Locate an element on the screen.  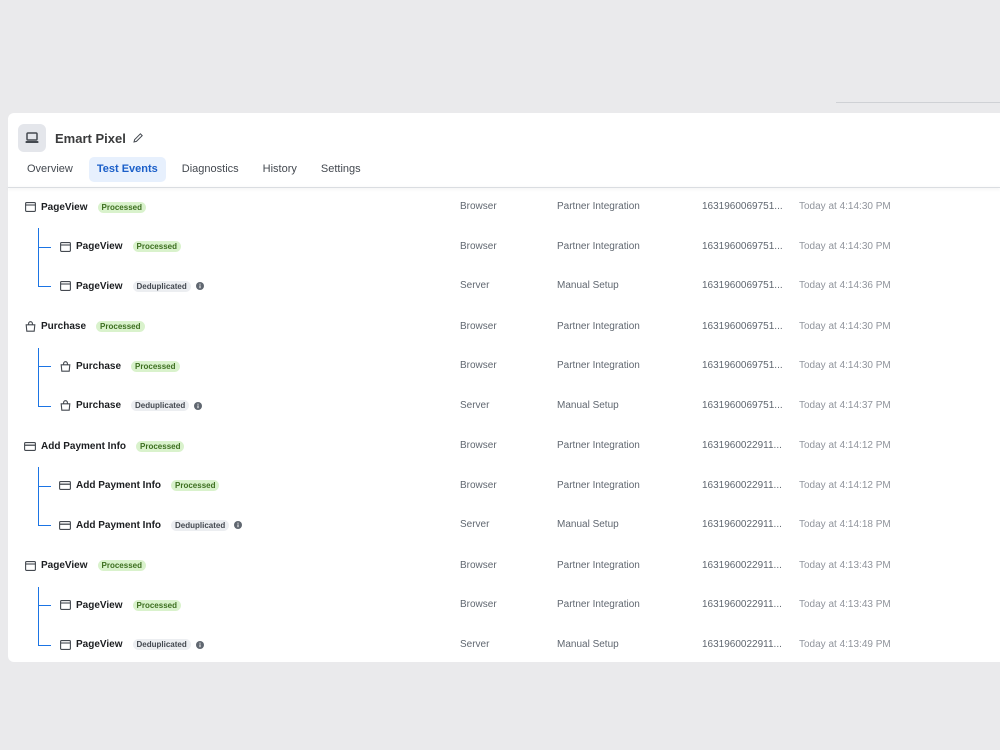
event-timestamp: Today at 4:13:49 PM is located at coordinates (845, 644).